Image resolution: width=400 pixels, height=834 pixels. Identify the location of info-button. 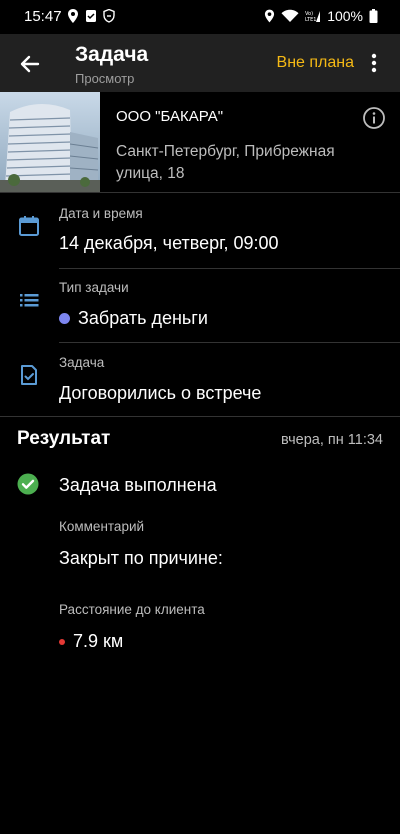
(374, 118).